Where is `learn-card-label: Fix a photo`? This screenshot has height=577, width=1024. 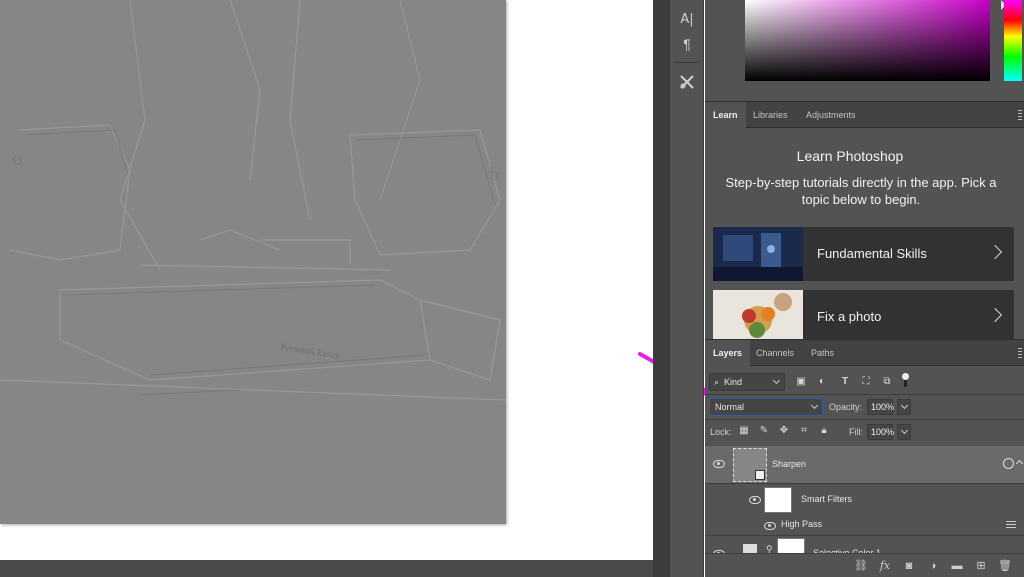
learn-card-label: Fix a photo is located at coordinates (849, 316).